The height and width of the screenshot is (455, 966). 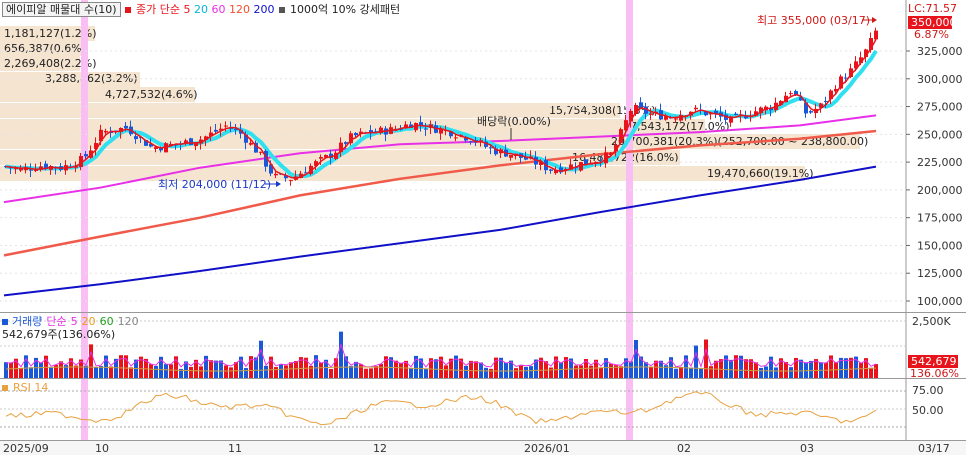 I want to click on ma-period-200: 200, so click(x=264, y=9).